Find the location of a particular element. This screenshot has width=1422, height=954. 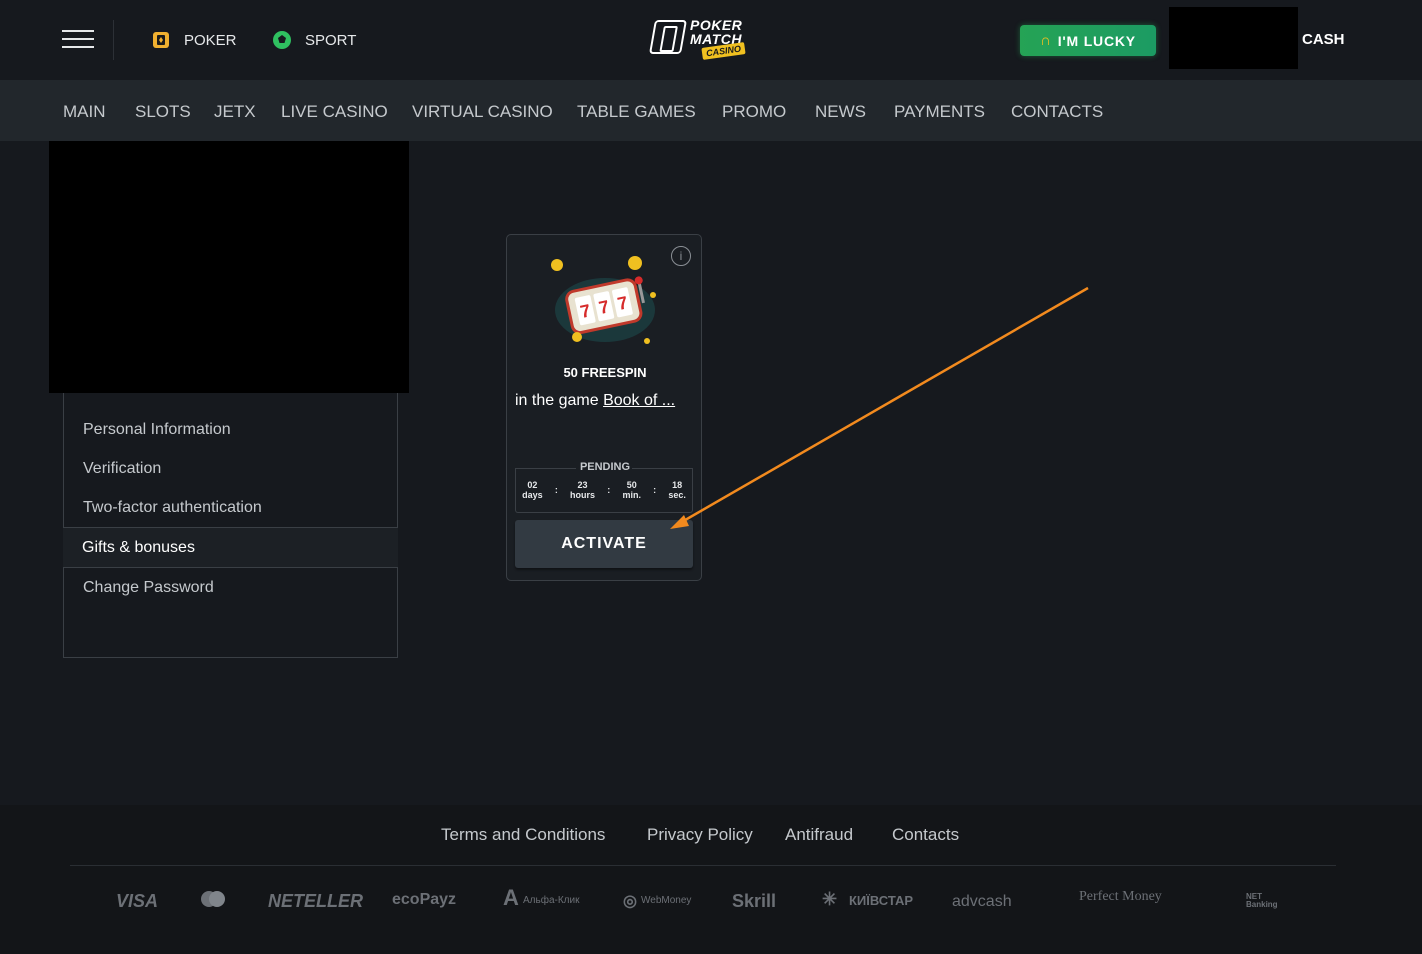

footer-divider is located at coordinates (703, 865).